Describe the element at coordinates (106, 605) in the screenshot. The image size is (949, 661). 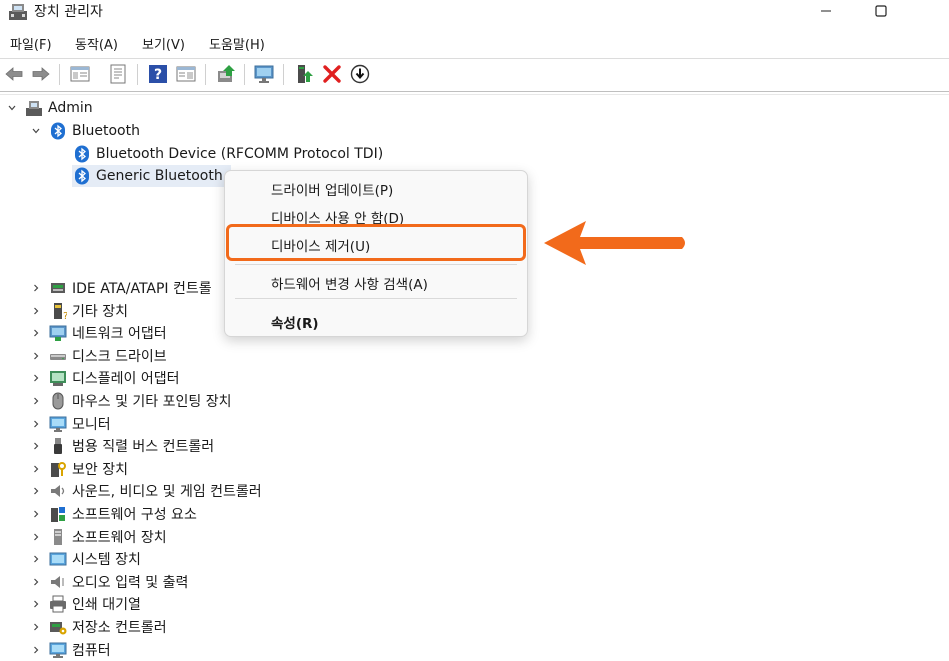
I see `tree-category-label: 인쇄 대기열` at that location.